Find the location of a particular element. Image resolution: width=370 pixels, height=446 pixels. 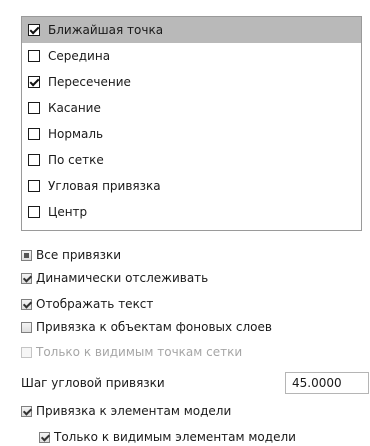

list-item-label: Середина is located at coordinates (79, 56).